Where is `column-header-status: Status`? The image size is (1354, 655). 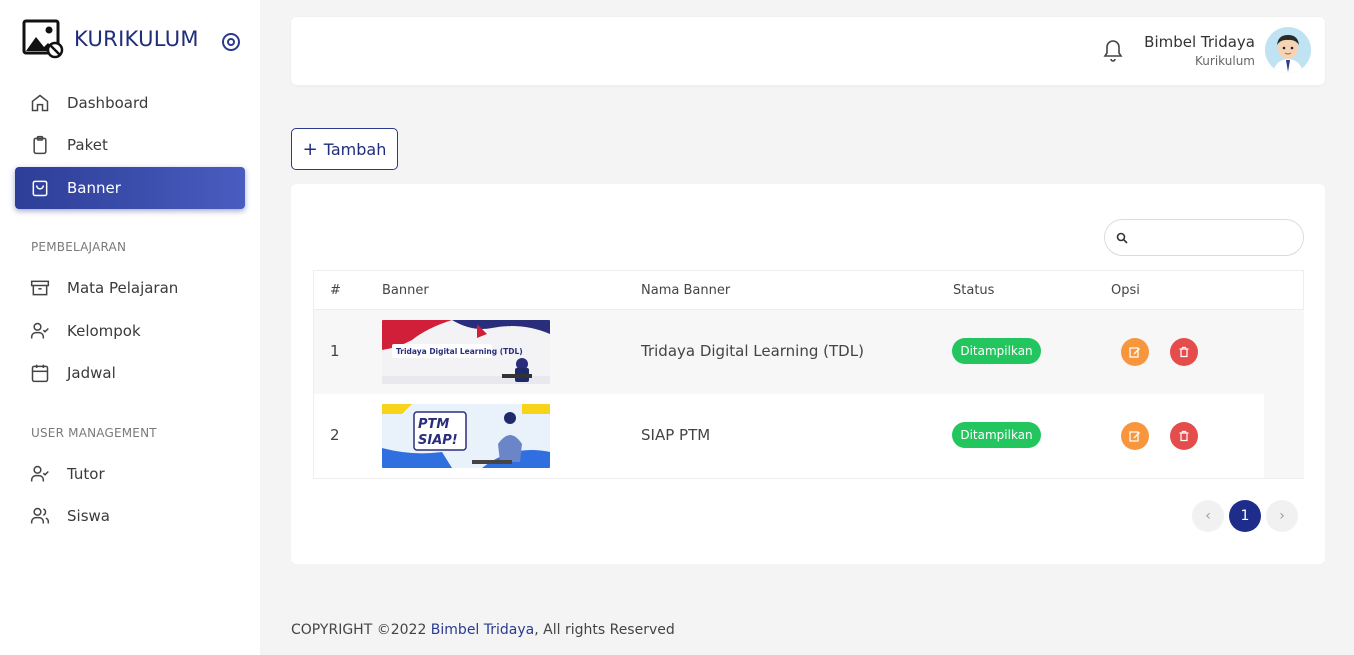 column-header-status: Status is located at coordinates (974, 290).